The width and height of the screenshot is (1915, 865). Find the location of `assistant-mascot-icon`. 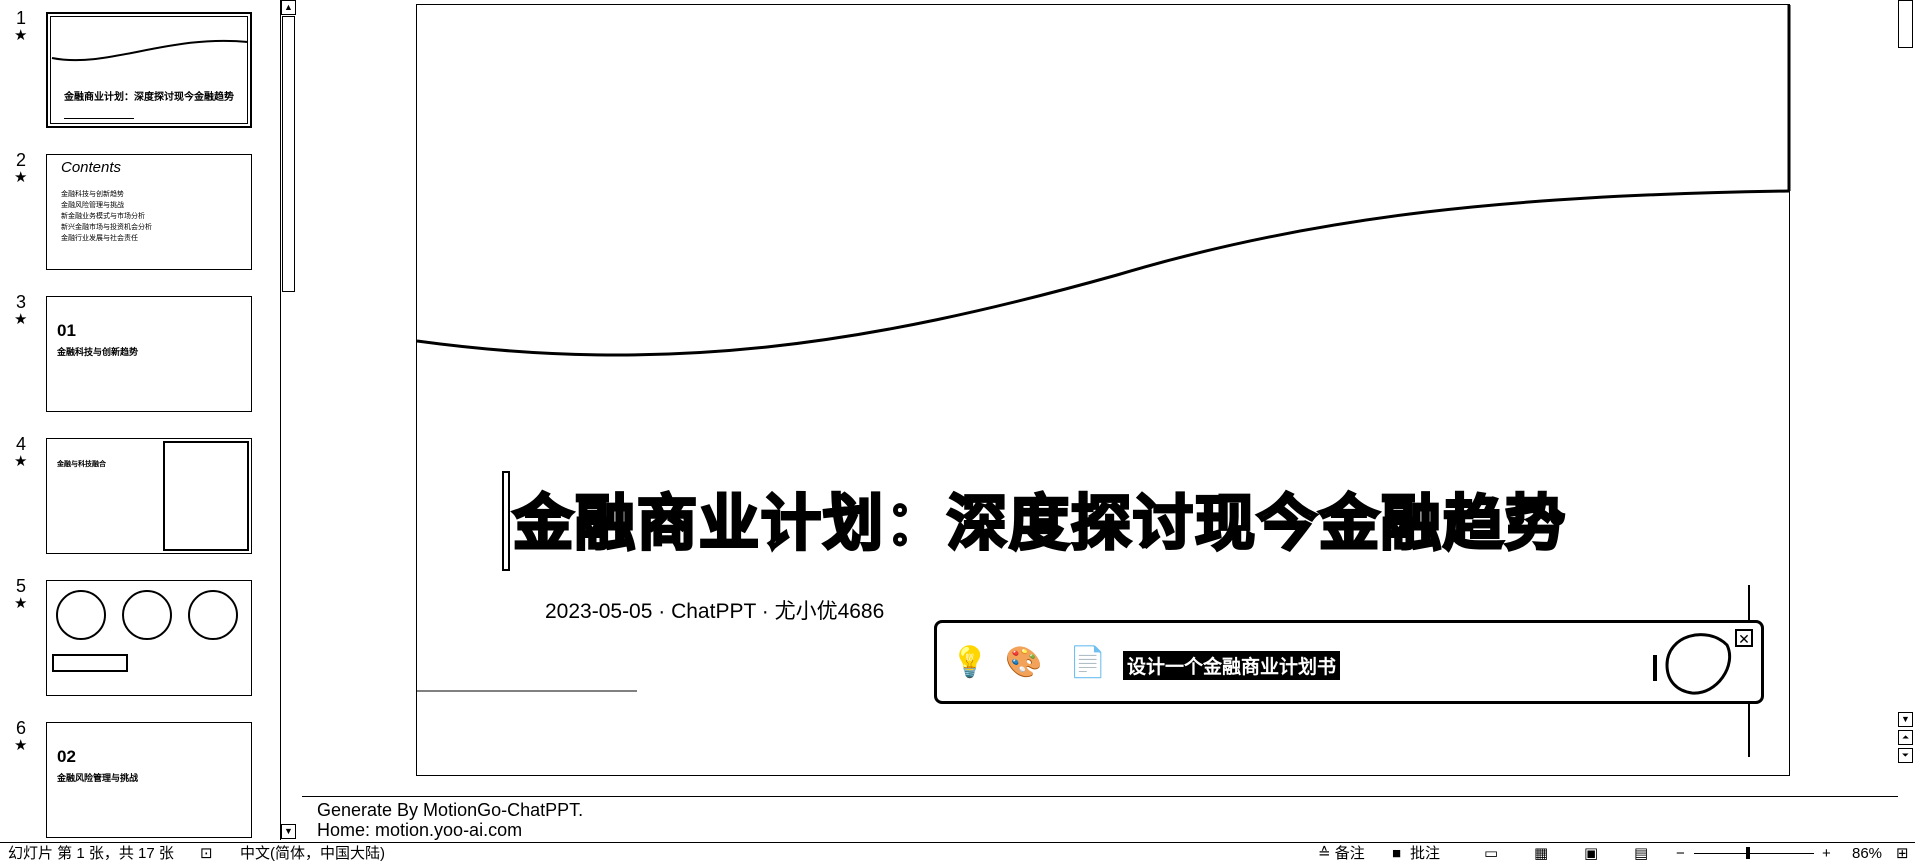

assistant-mascot-icon is located at coordinates (1692, 662).